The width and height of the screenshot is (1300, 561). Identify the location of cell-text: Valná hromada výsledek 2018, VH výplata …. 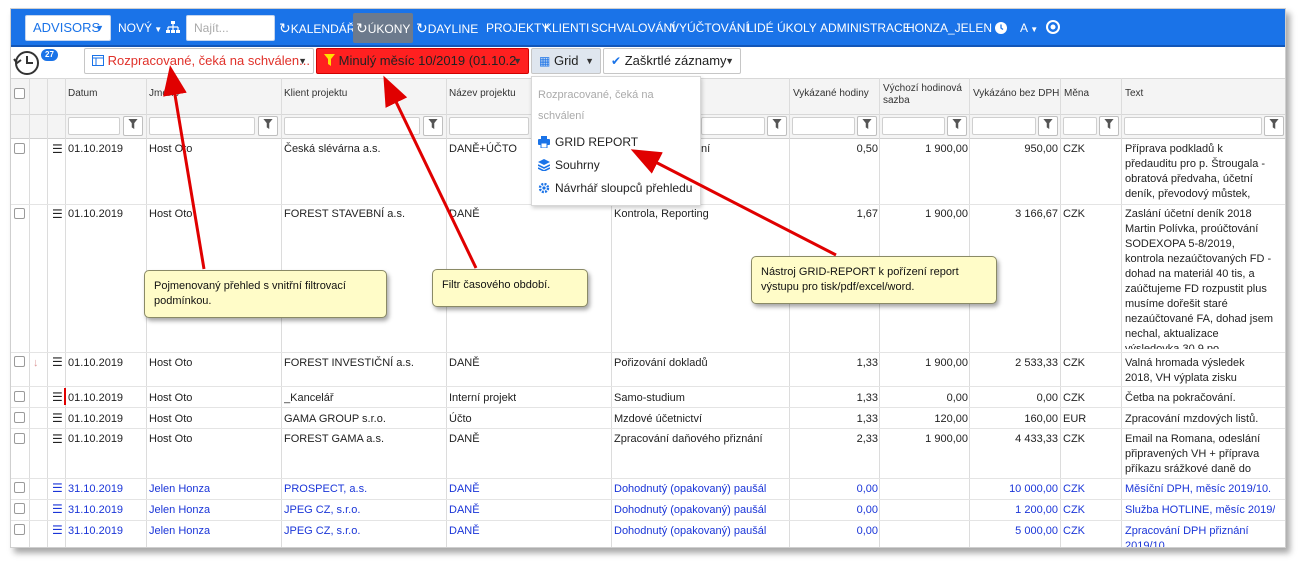
(1185, 370).